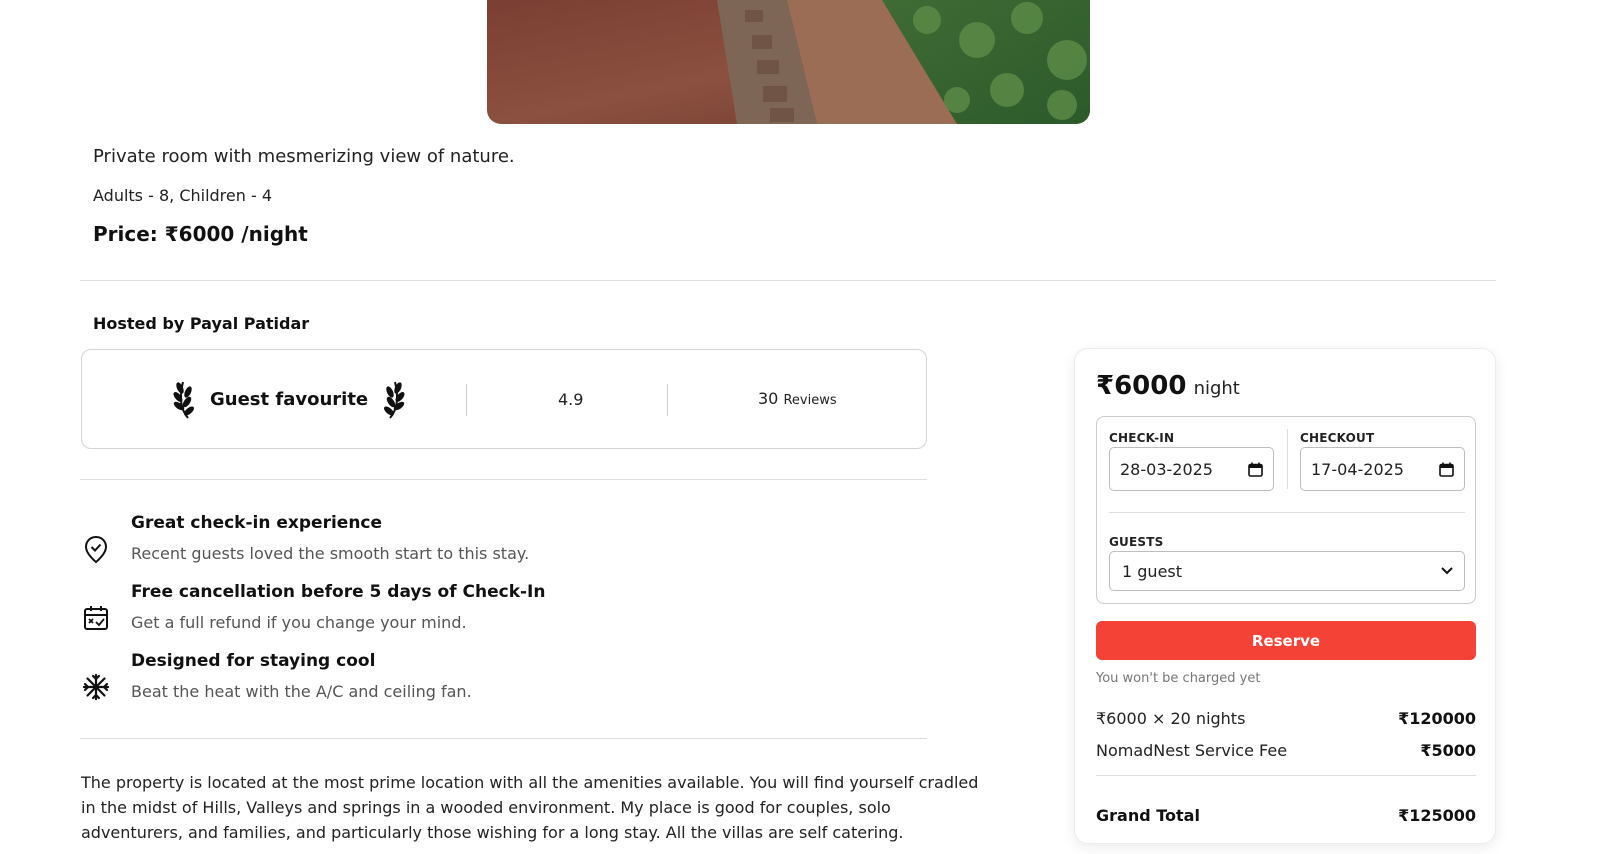  I want to click on service-fee-label: NomadNest Service Fee, so click(1192, 750).